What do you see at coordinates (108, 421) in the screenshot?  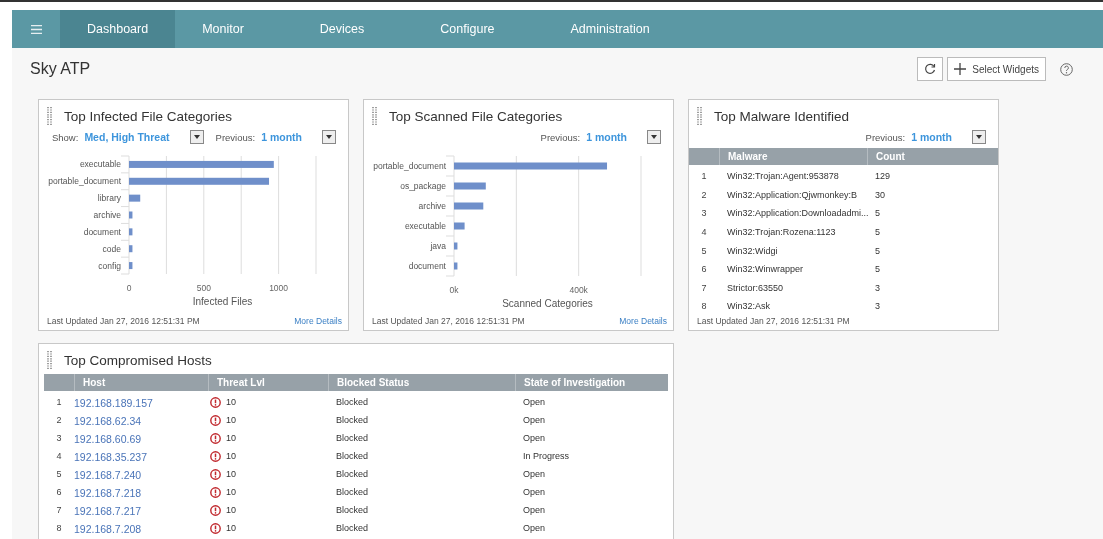 I see `host-link: 192.168.62.34` at bounding box center [108, 421].